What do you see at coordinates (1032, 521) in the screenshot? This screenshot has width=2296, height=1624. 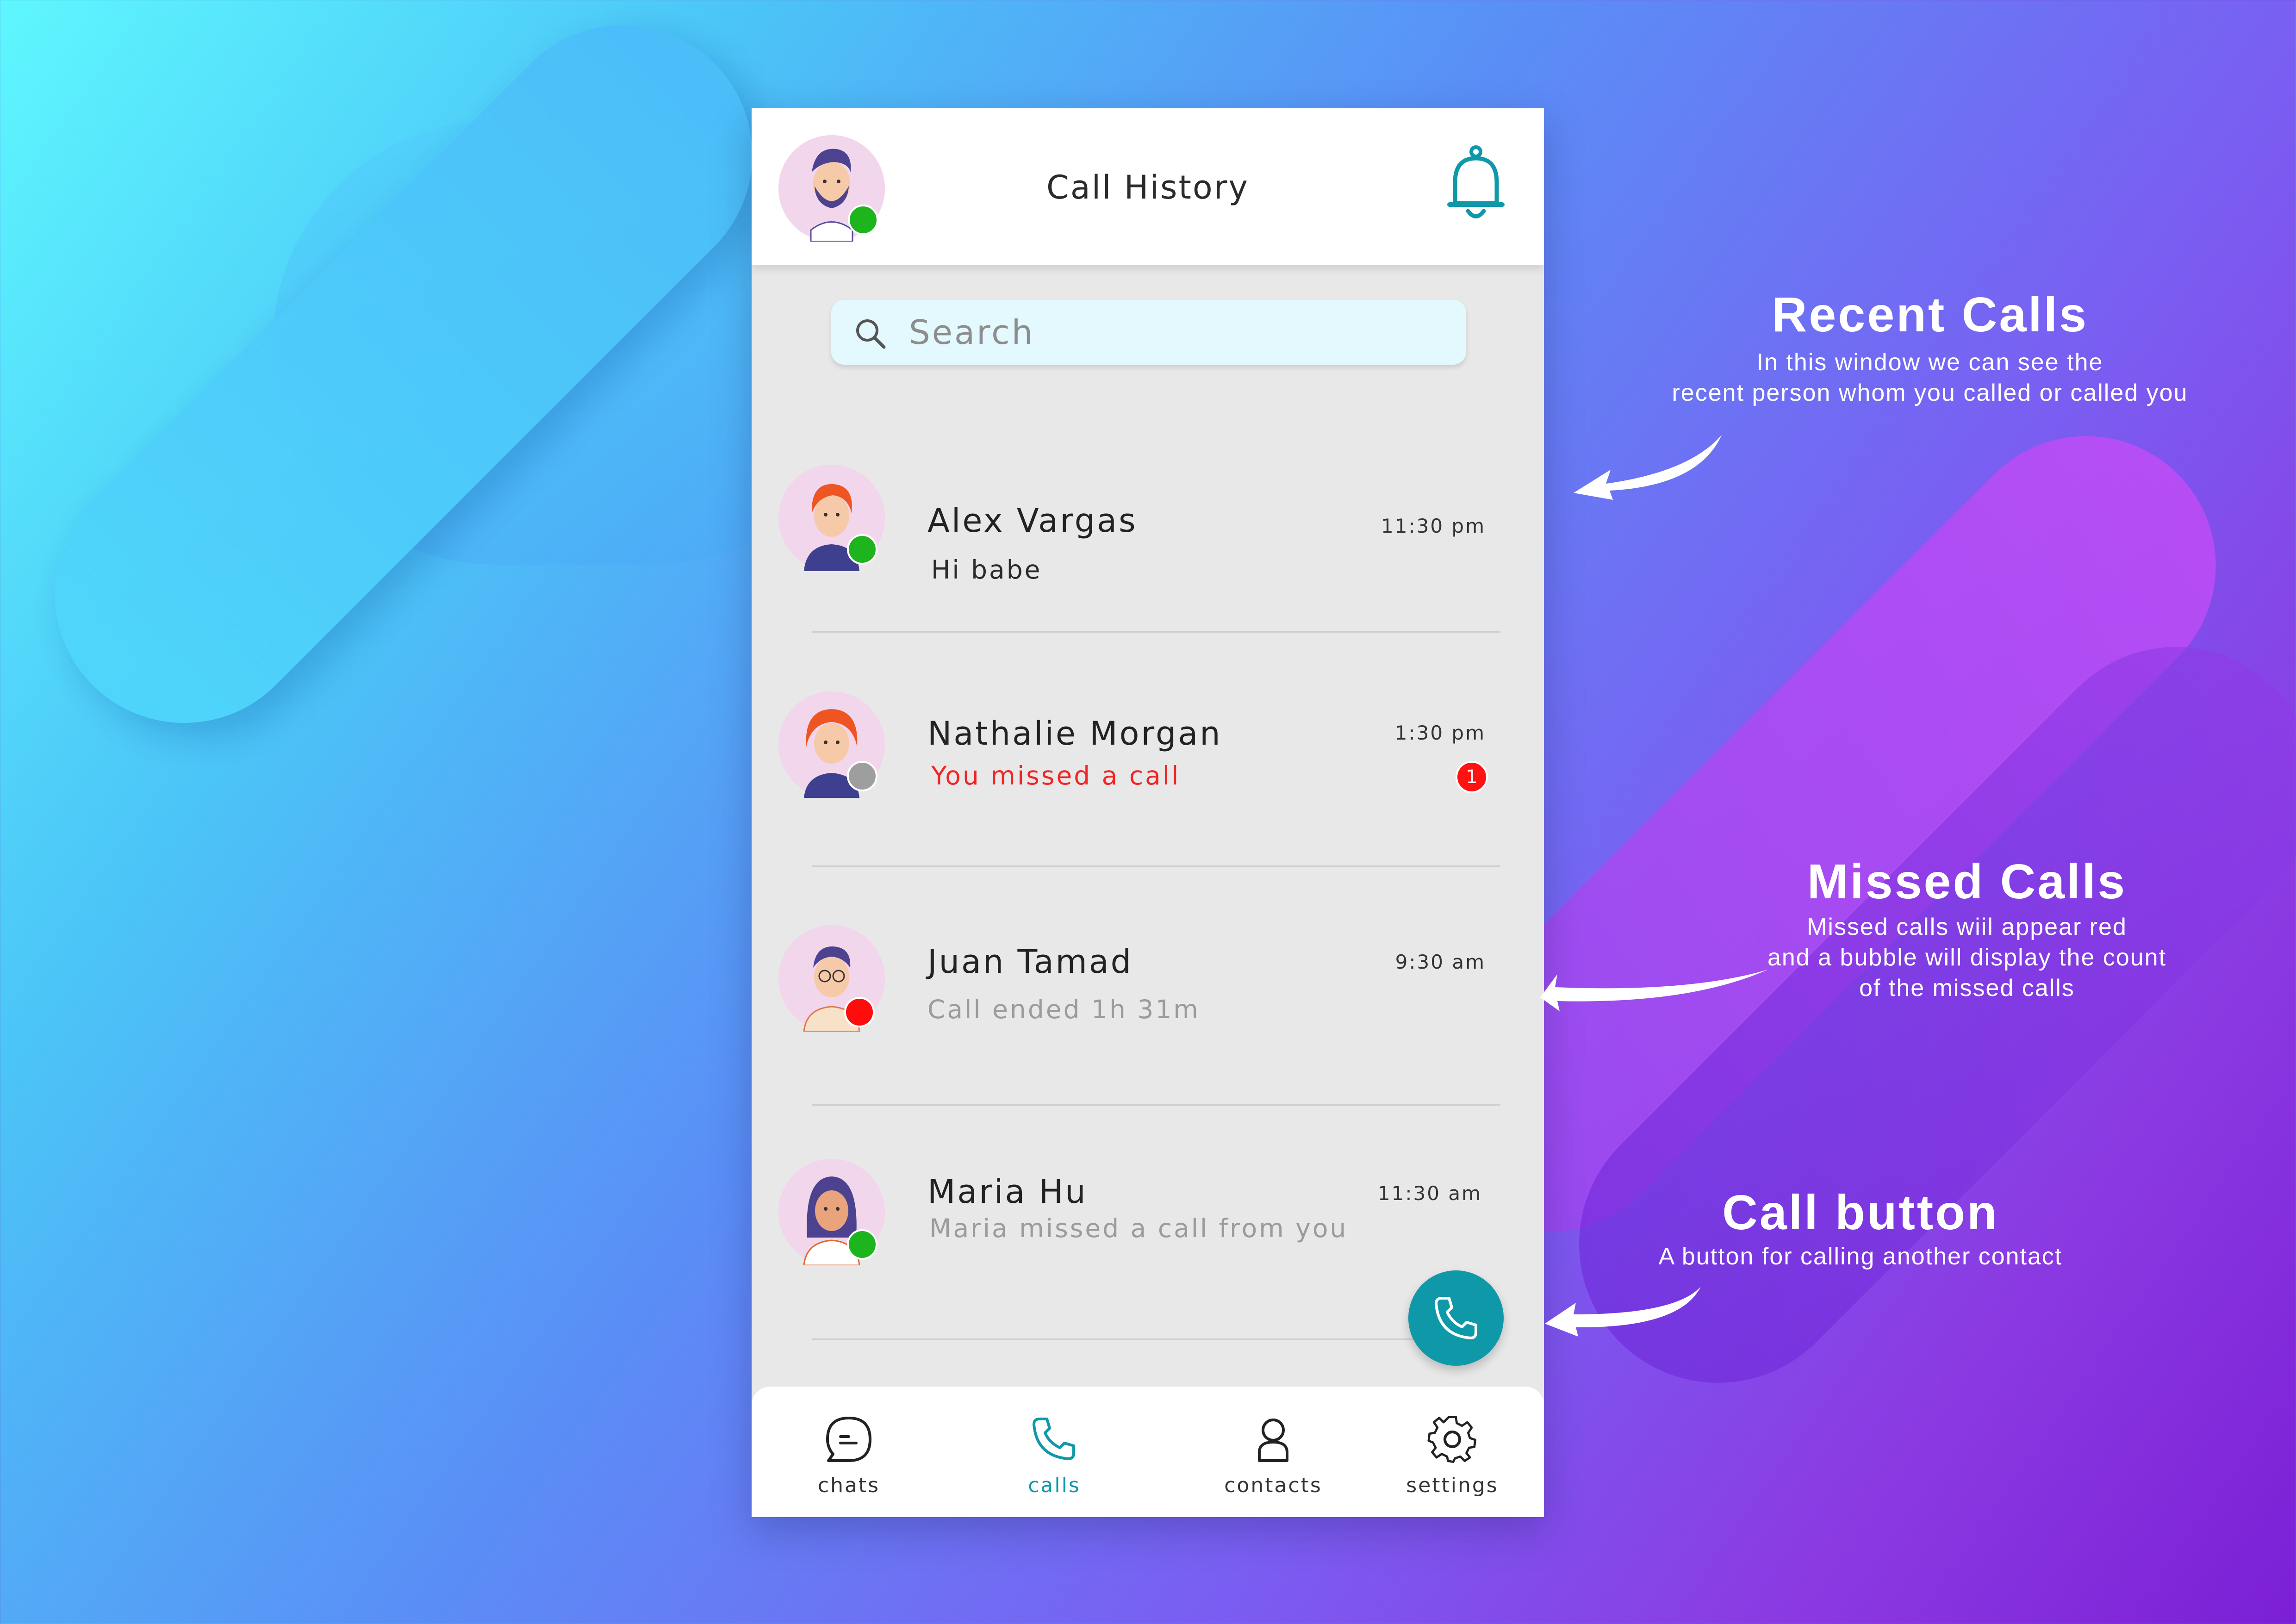 I see `contact-name: Alex Vargas` at bounding box center [1032, 521].